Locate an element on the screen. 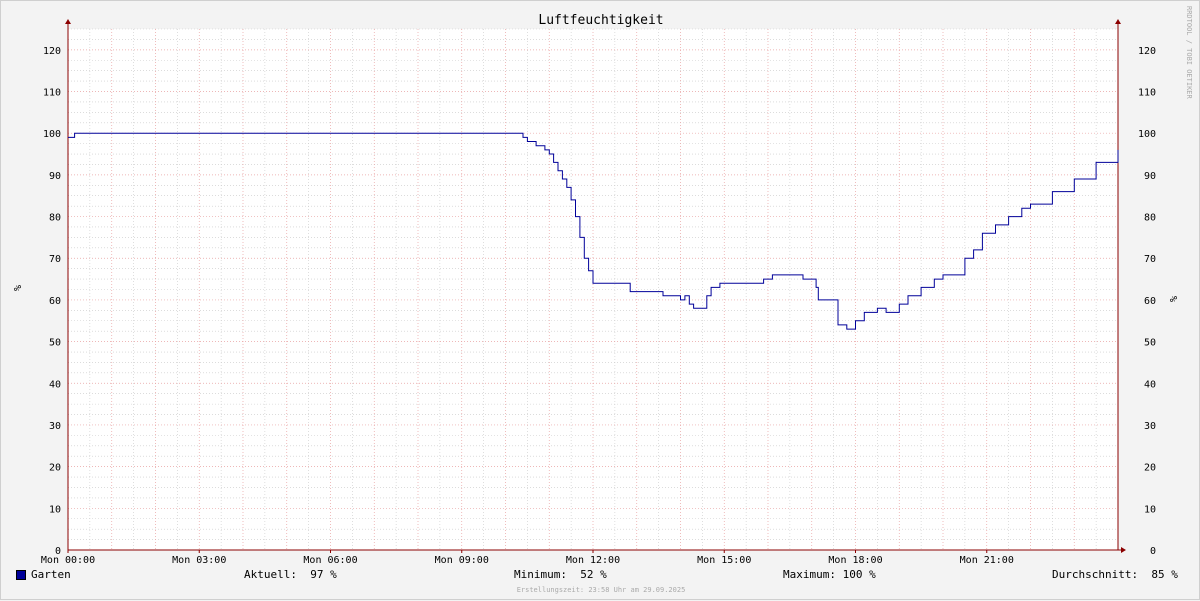 This screenshot has height=601, width=1200. legend-series-label: Garten is located at coordinates (51, 574).